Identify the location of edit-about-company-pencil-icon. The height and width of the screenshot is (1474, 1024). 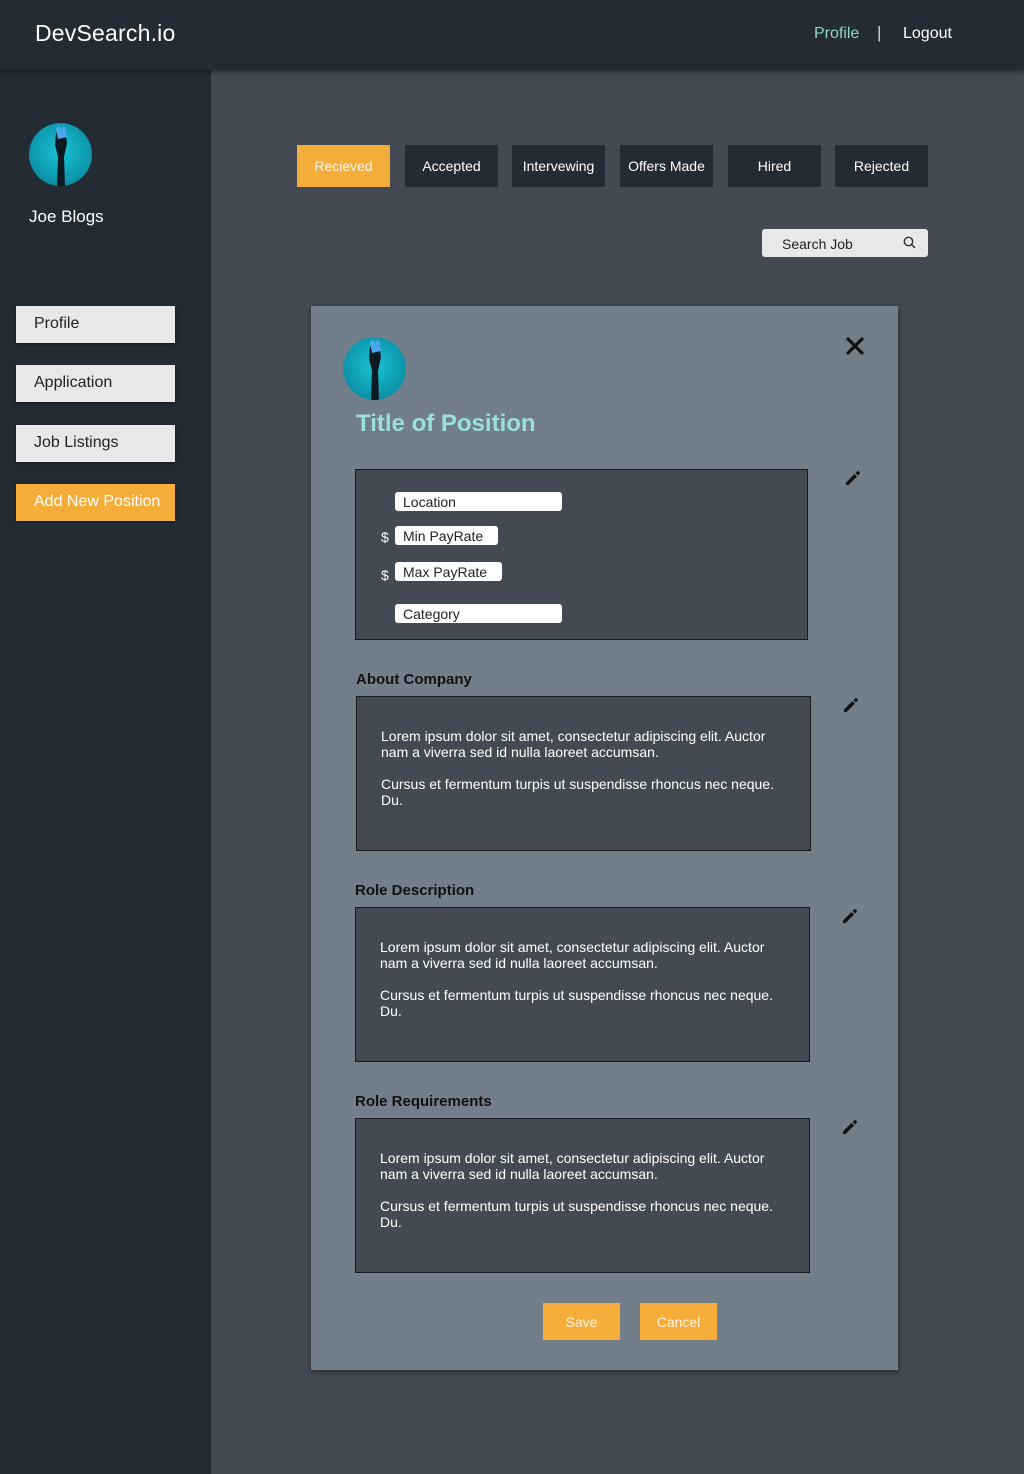
(851, 707).